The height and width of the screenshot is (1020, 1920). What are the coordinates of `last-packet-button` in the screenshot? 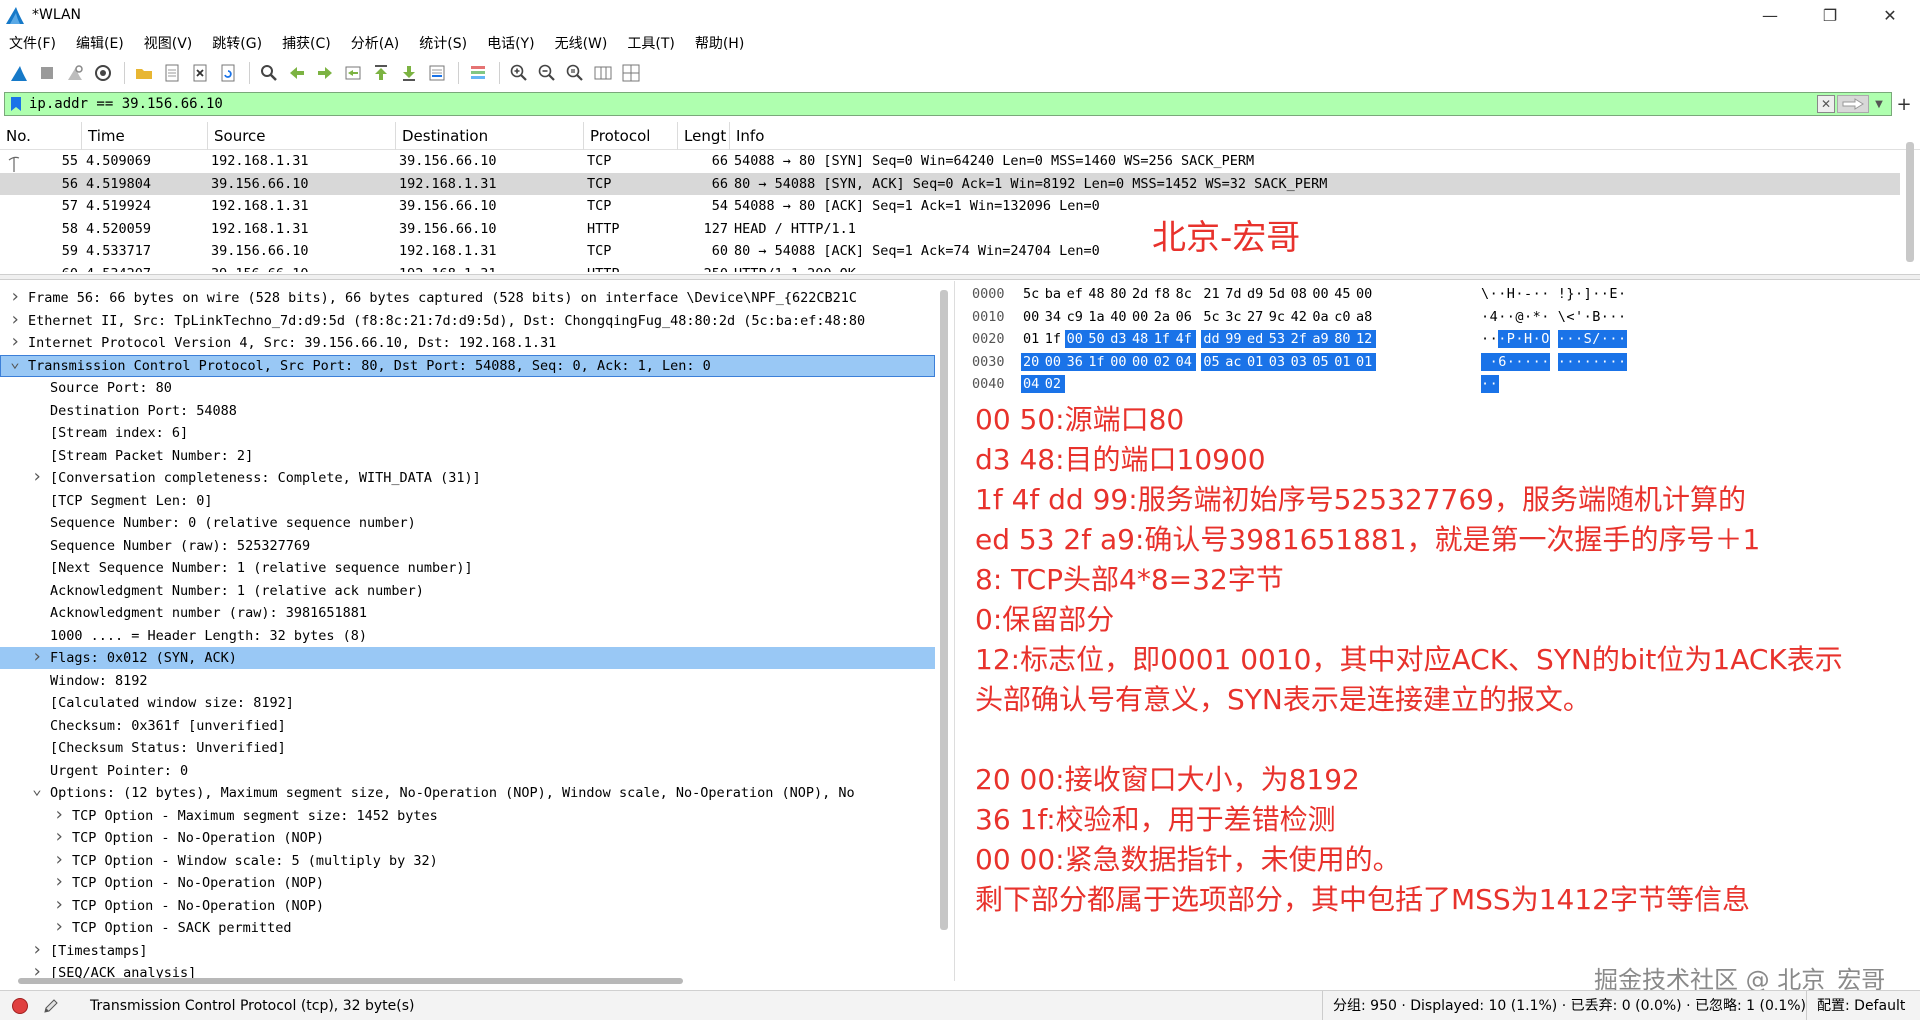 It's located at (409, 73).